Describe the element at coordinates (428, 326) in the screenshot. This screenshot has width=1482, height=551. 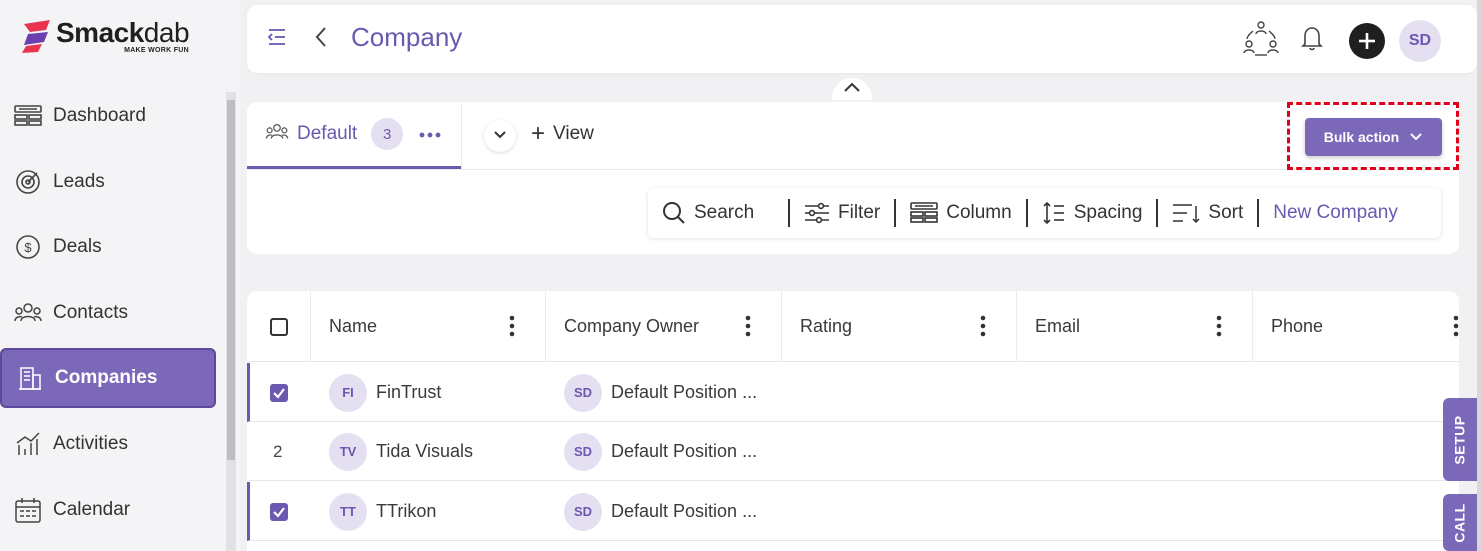
I see `column-header-name: Name` at that location.